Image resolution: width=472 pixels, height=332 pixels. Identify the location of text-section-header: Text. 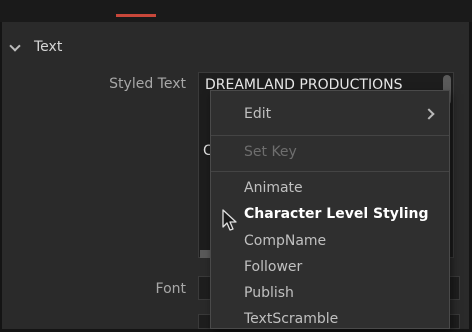
(36, 47).